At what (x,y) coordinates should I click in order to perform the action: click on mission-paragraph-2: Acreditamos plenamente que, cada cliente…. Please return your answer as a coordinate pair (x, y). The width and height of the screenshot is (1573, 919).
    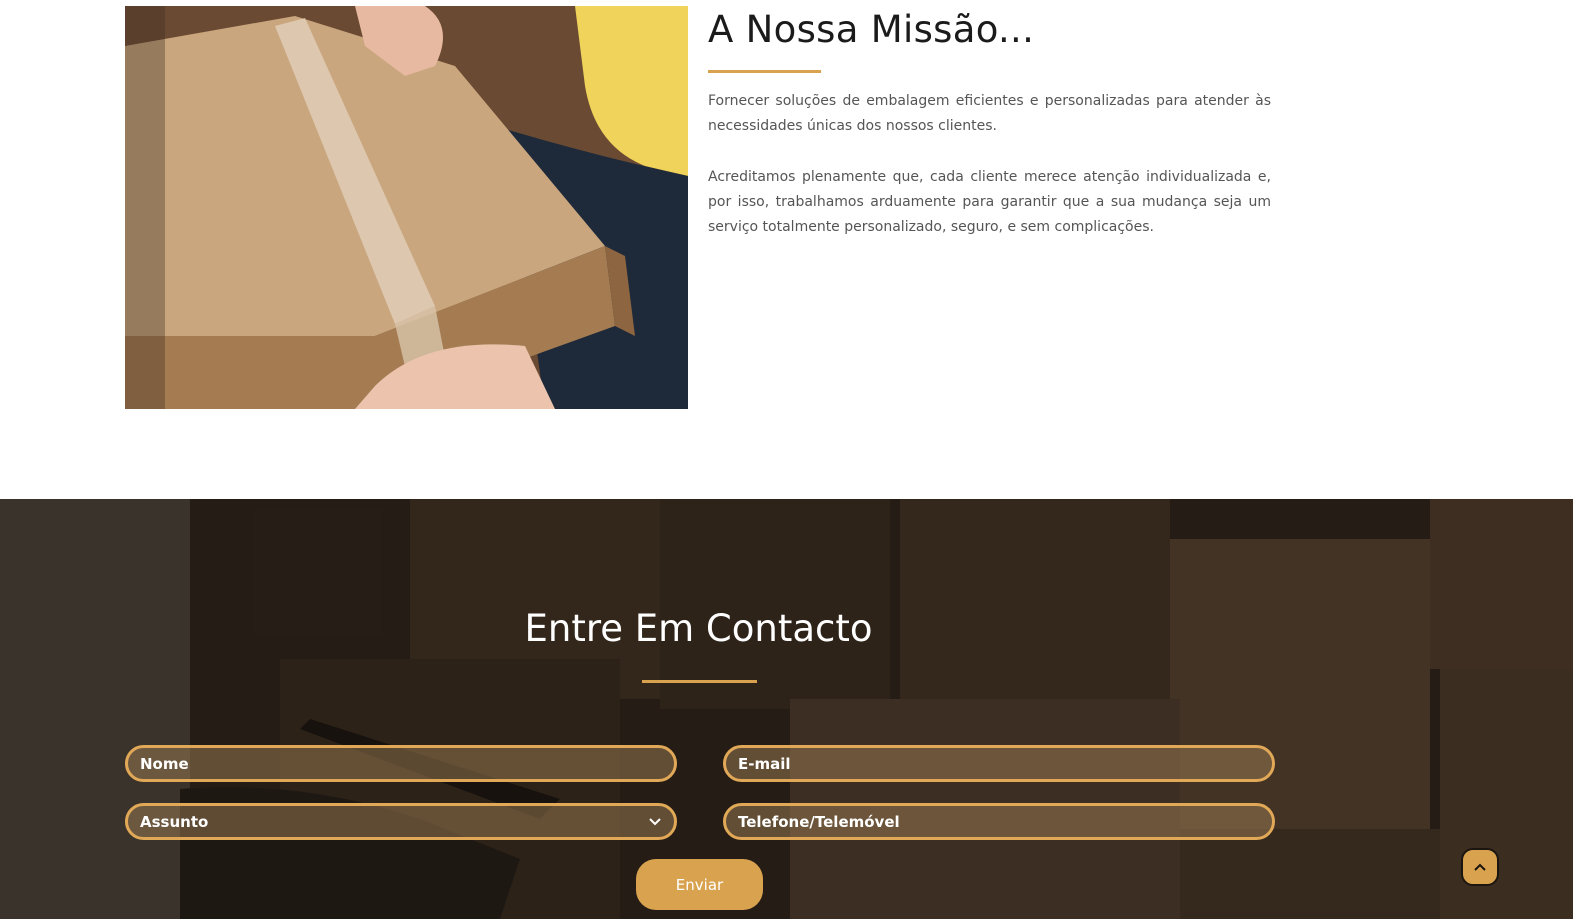
    Looking at the image, I should click on (989, 202).